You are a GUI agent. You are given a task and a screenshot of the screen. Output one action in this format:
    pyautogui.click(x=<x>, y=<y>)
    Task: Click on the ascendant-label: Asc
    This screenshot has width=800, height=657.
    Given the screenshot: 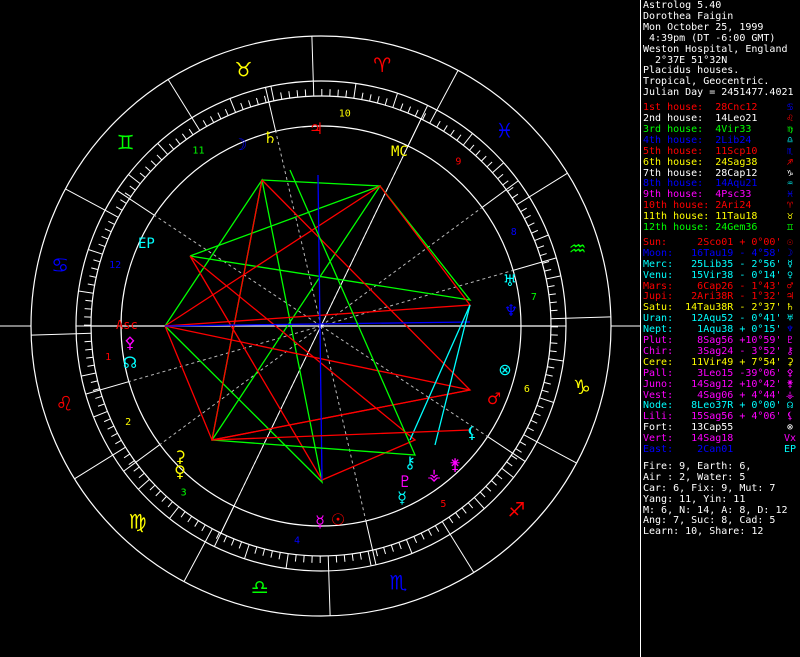 What is the action you would take?
    pyautogui.click(x=127, y=325)
    